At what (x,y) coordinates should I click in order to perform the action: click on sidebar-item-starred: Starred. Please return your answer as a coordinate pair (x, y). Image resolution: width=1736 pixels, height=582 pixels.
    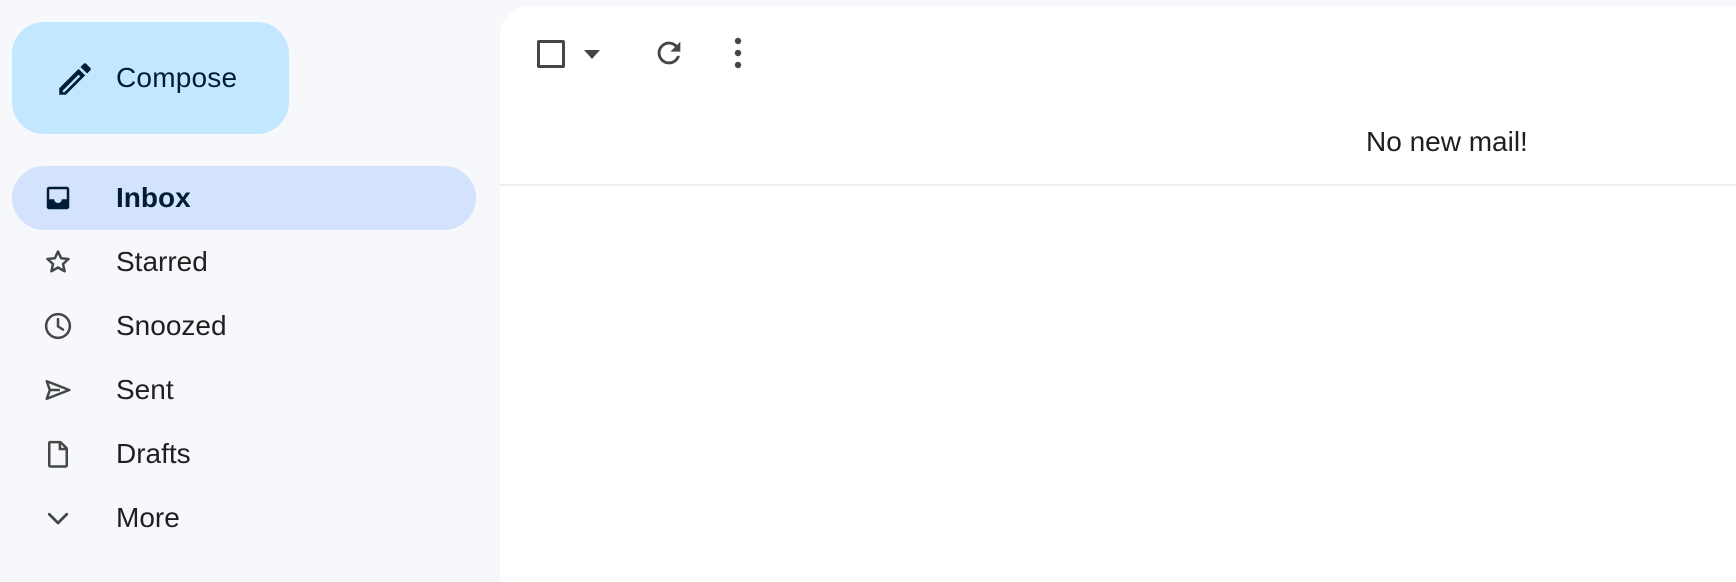
    Looking at the image, I should click on (244, 262).